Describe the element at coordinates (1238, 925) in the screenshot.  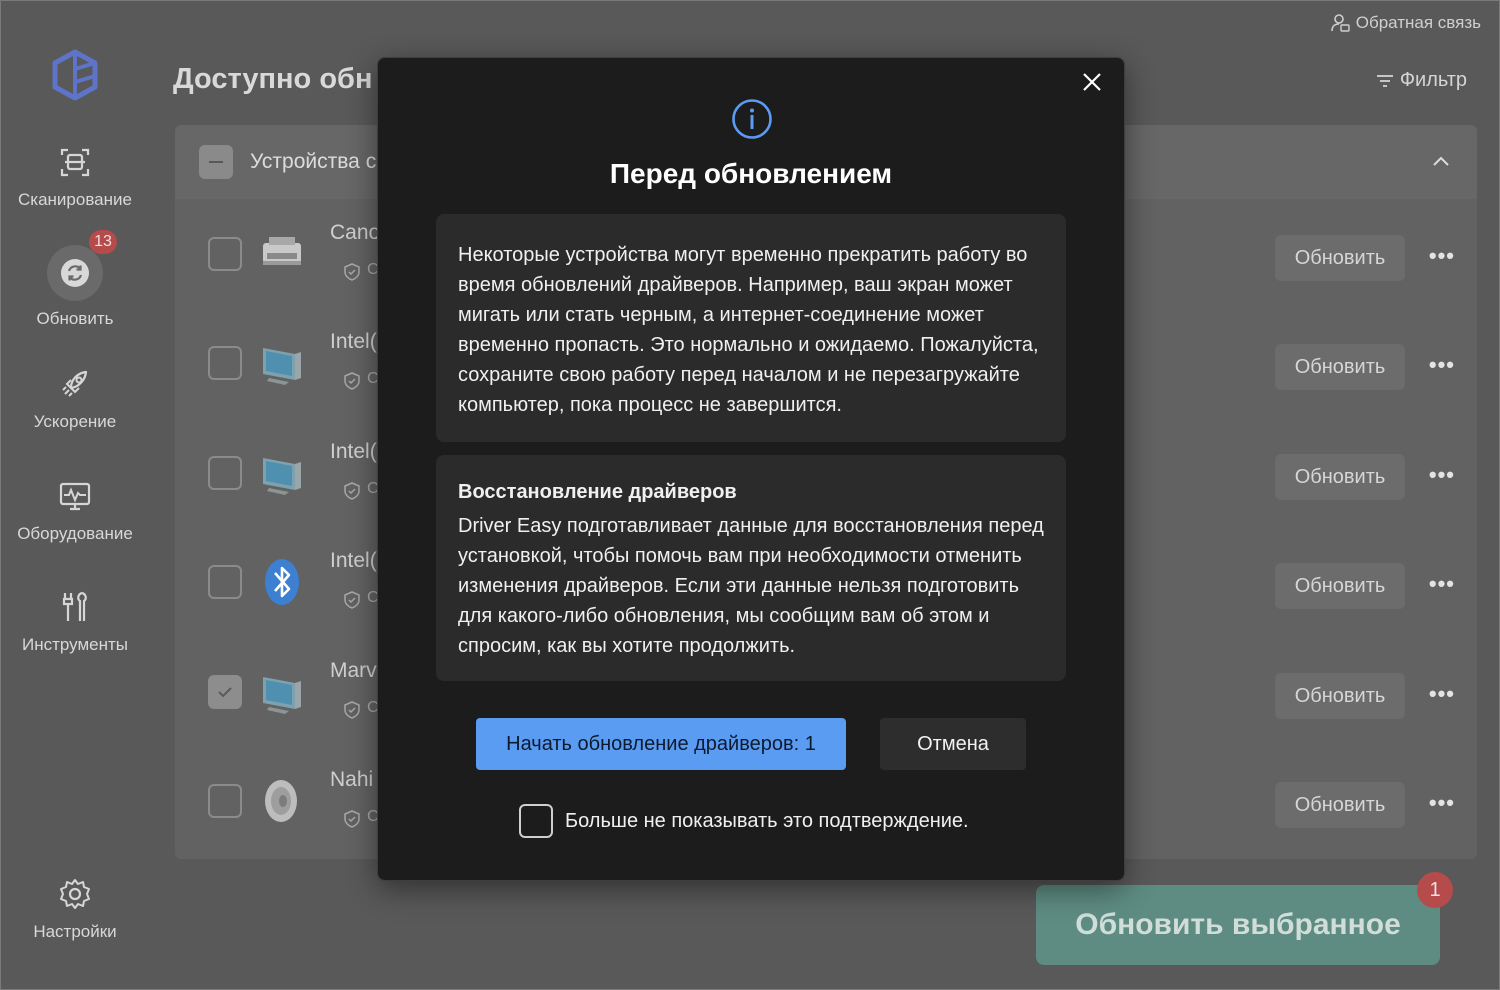
I see `update-selected-button: Обновить выбранное` at that location.